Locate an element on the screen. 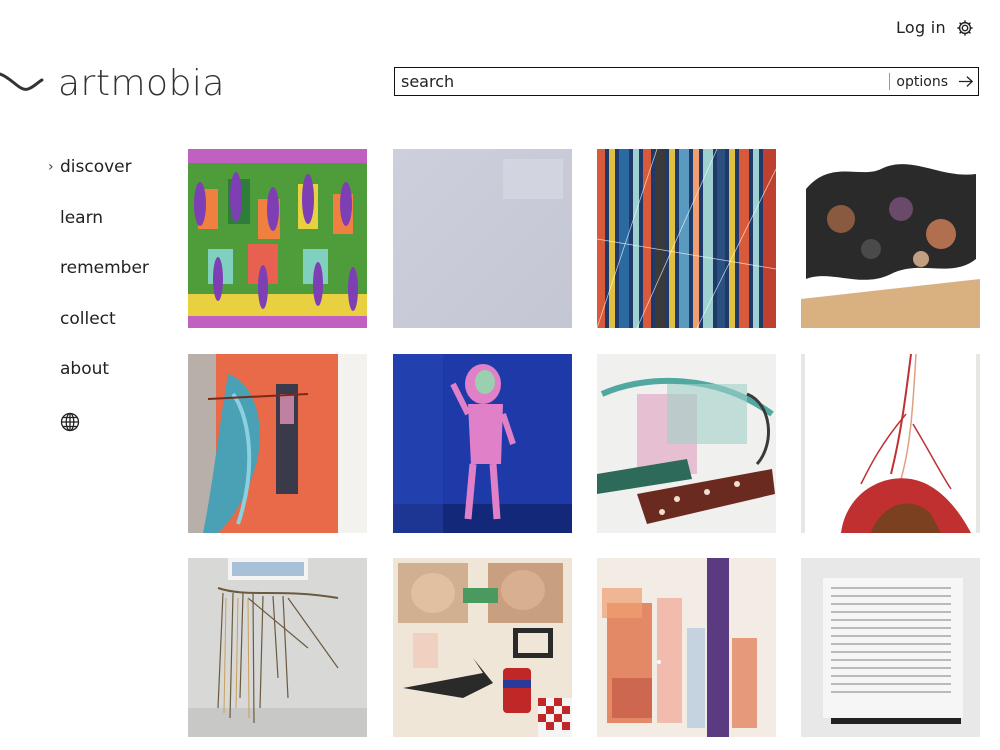  nav-item-about: about is located at coordinates (98, 379).